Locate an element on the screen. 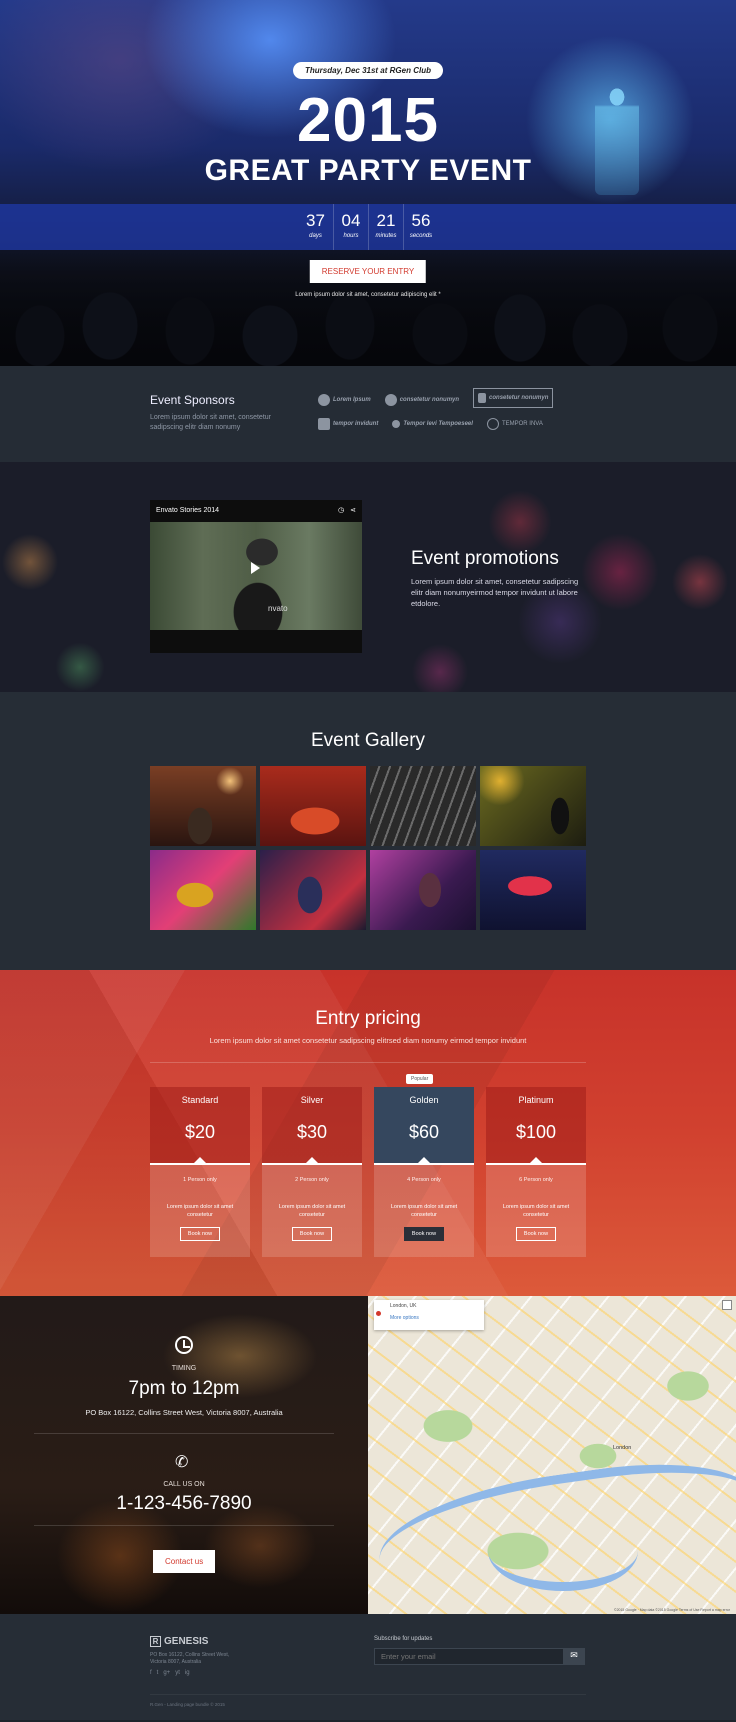 The image size is (736, 1722). clock-icon: ◷ is located at coordinates (341, 510).